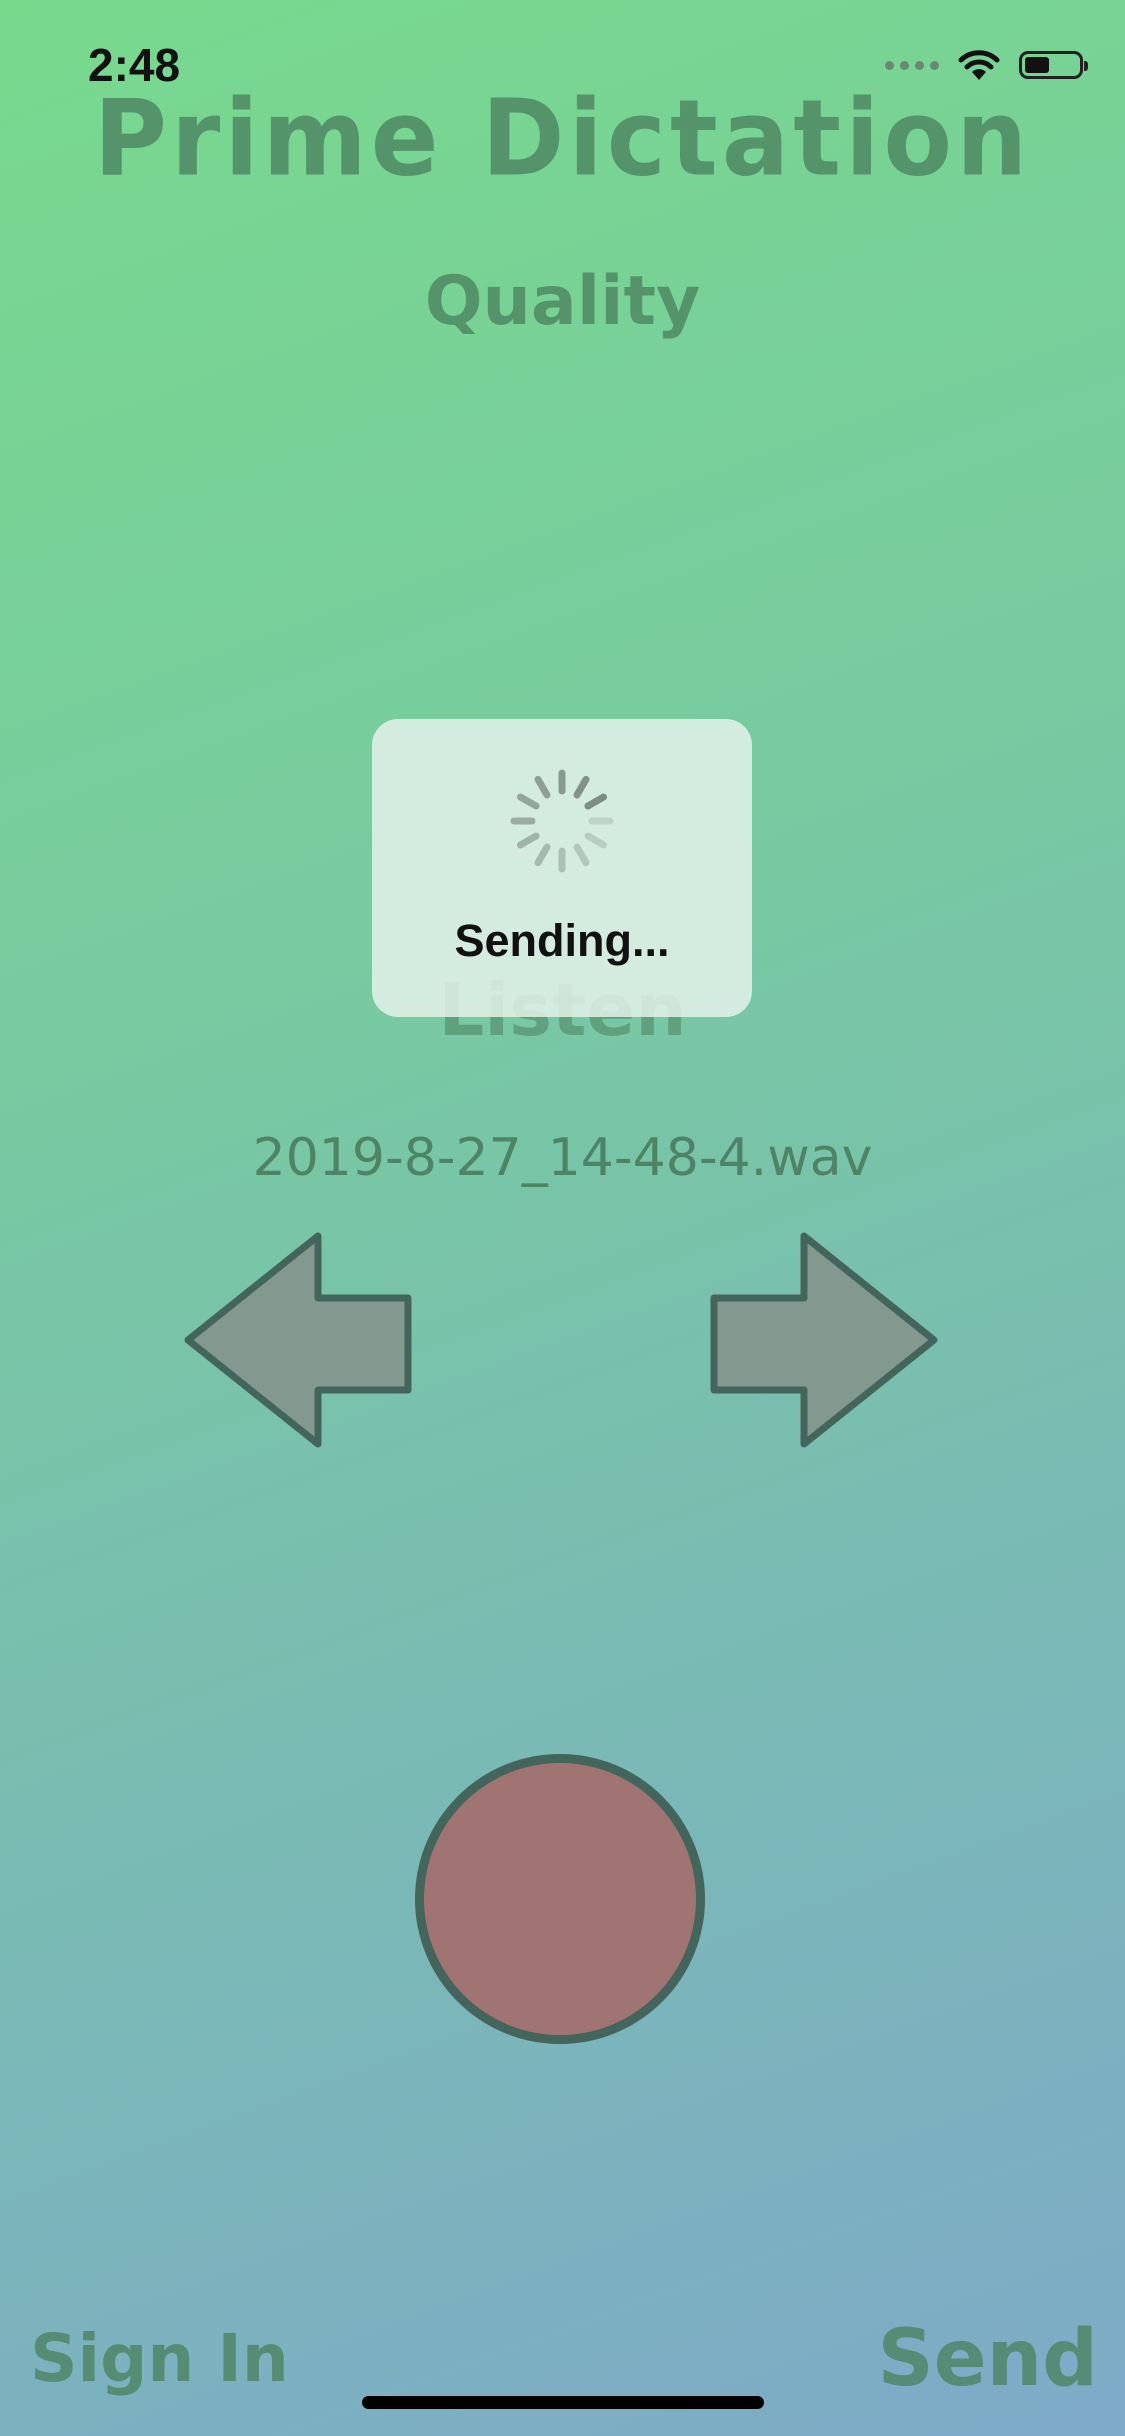 The width and height of the screenshot is (1125, 2436). What do you see at coordinates (159, 2358) in the screenshot?
I see `sign-in-button: Sign In` at bounding box center [159, 2358].